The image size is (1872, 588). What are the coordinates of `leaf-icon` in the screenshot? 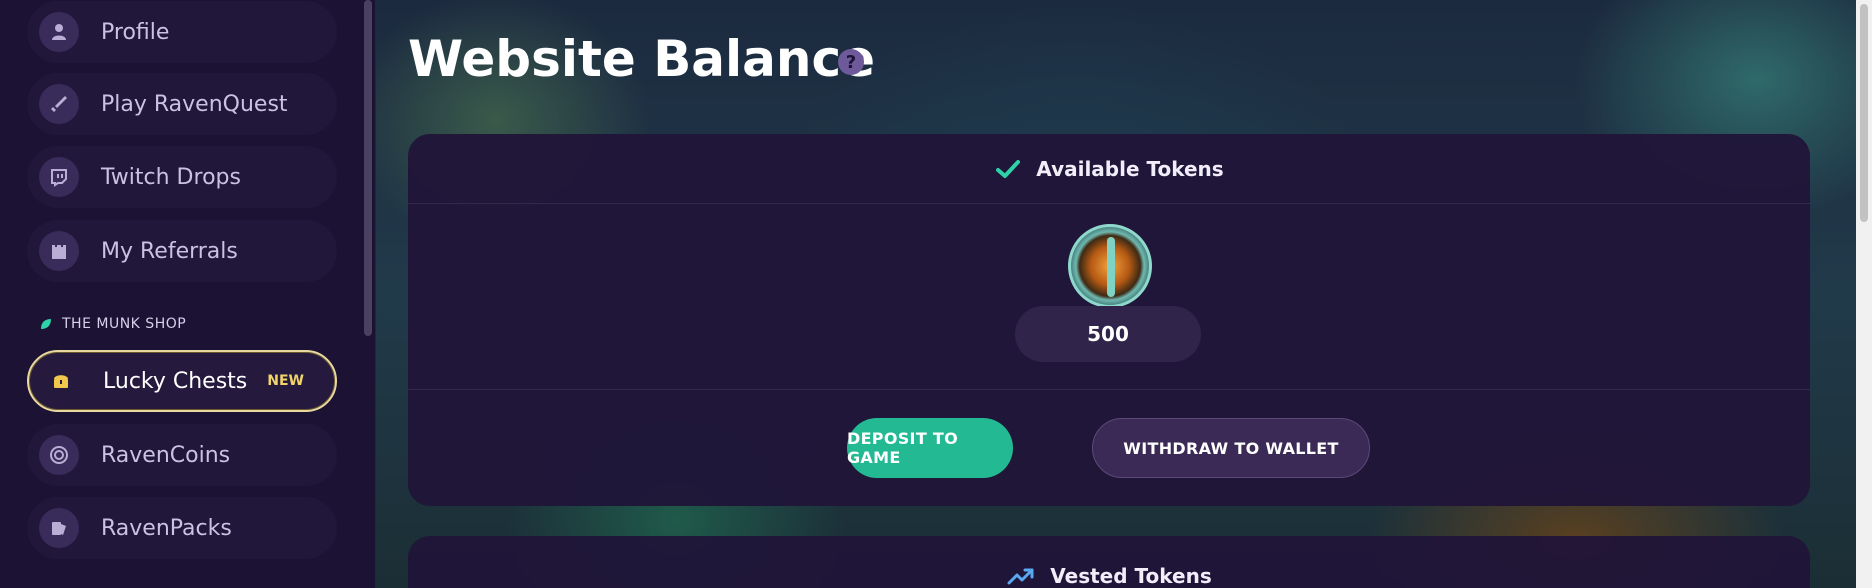 It's located at (46, 324).